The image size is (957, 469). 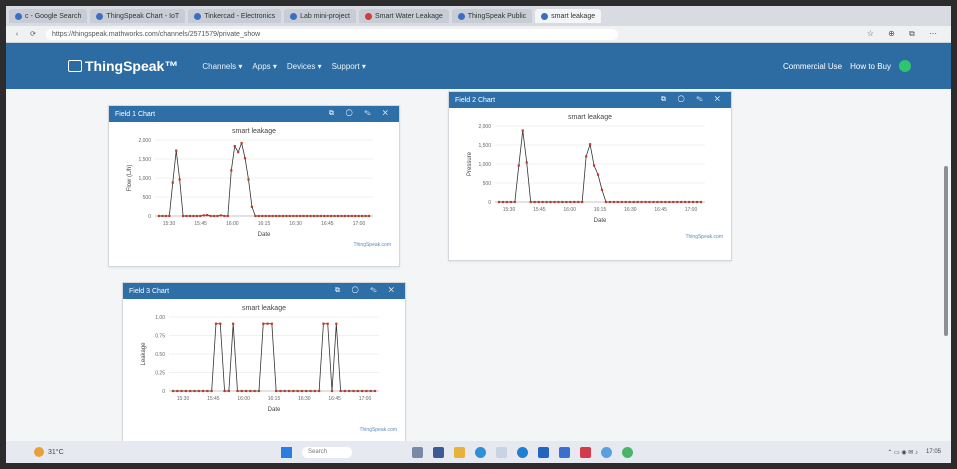 I want to click on y-tick-label: 2,000, so click(x=484, y=127).